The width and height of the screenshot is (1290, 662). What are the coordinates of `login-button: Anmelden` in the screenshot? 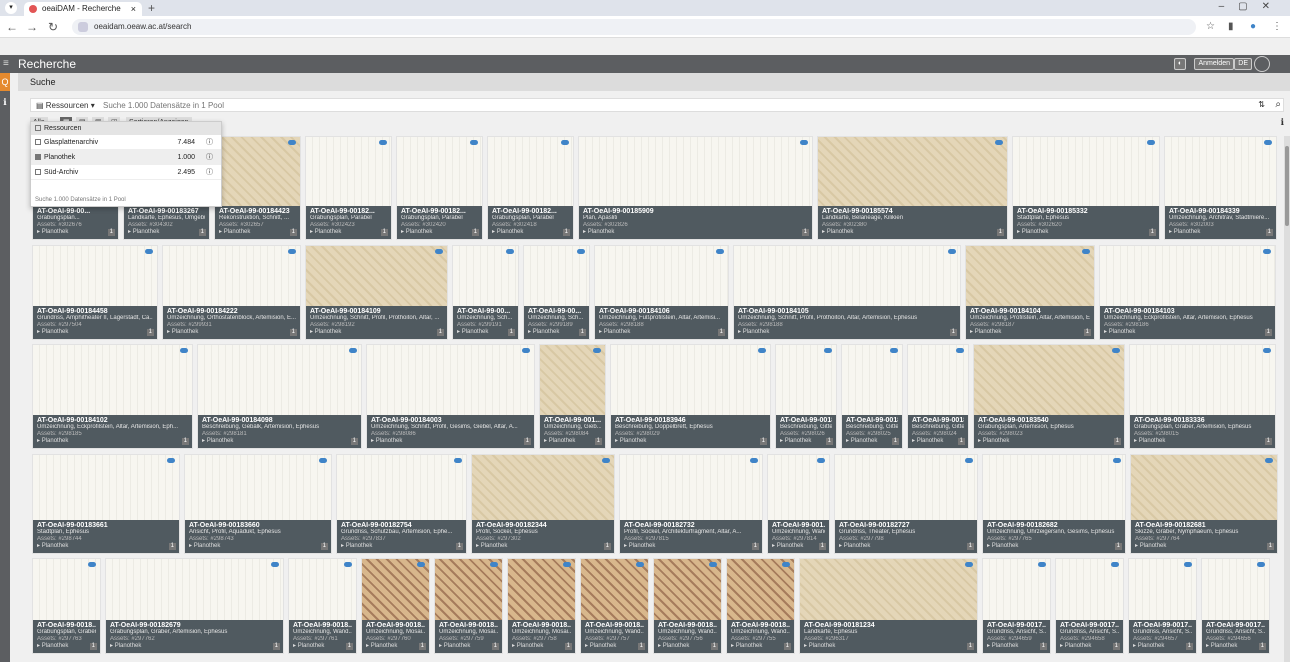 It's located at (1214, 64).